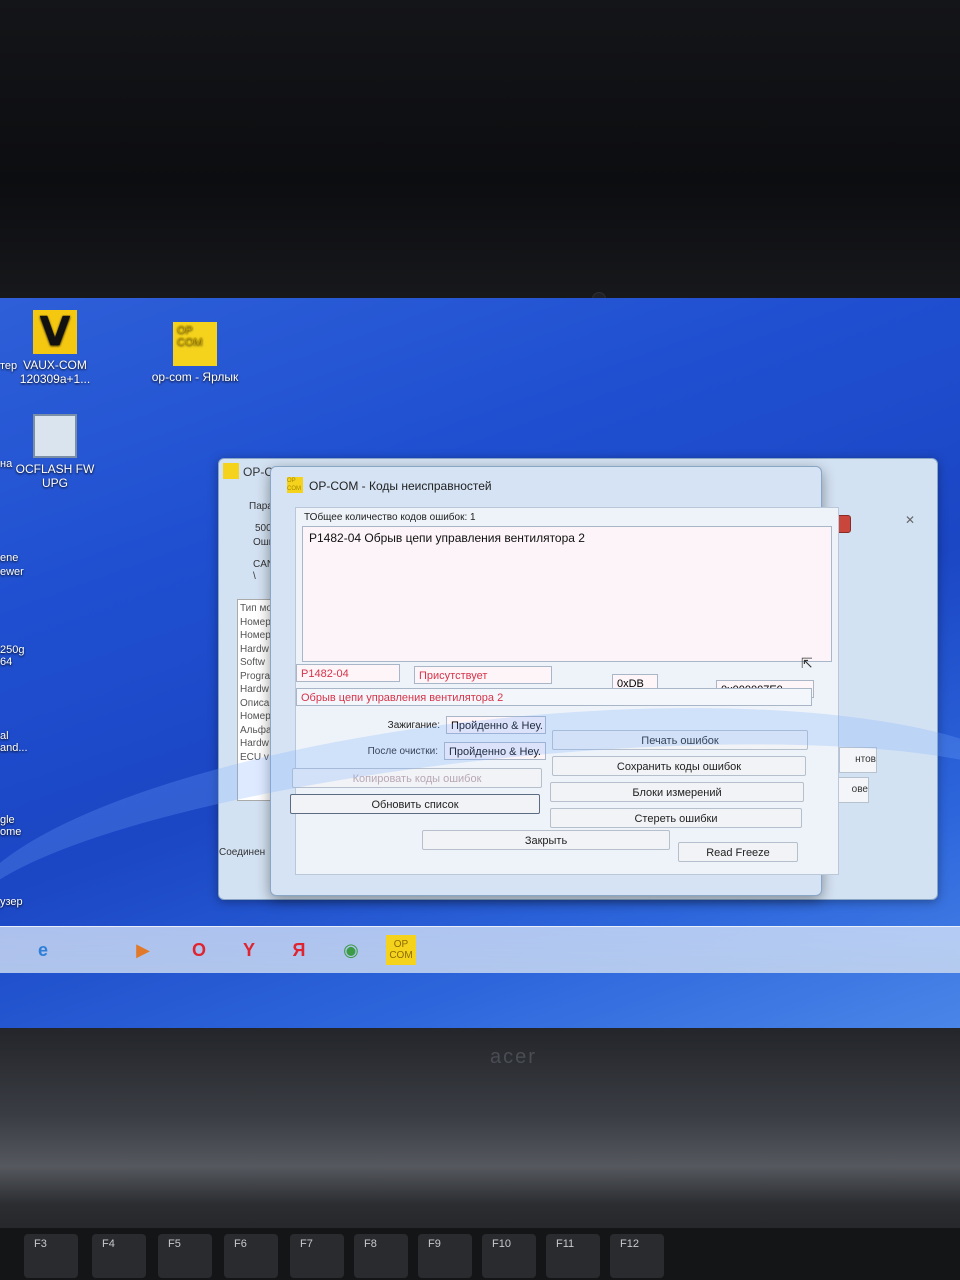  What do you see at coordinates (195, 344) in the screenshot?
I see `opcom-shortcut-icon: OP COM` at bounding box center [195, 344].